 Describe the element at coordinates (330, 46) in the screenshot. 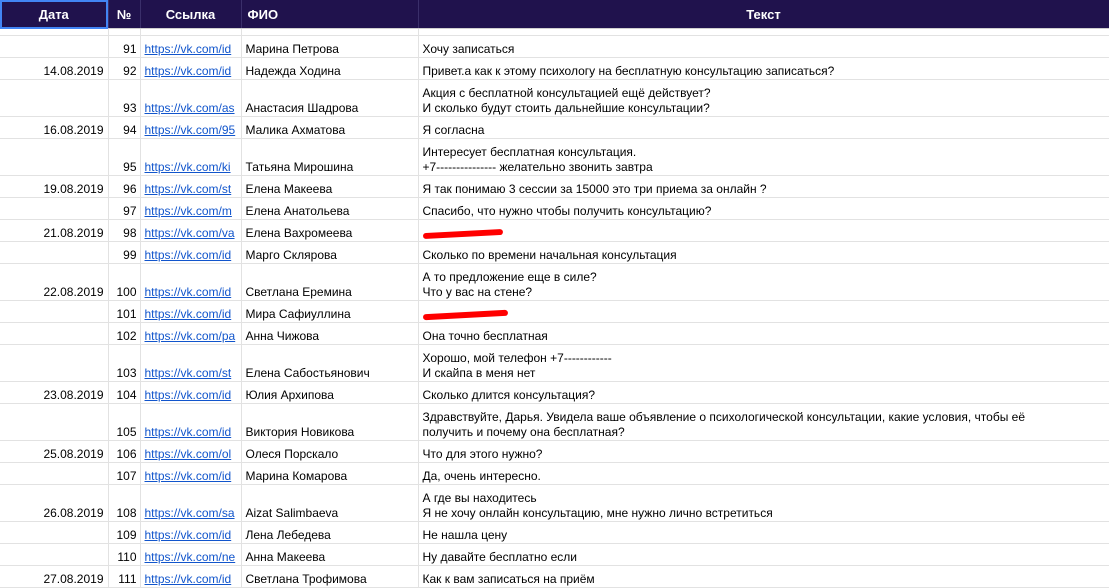

I see `name-cell: Марина Петрова` at that location.